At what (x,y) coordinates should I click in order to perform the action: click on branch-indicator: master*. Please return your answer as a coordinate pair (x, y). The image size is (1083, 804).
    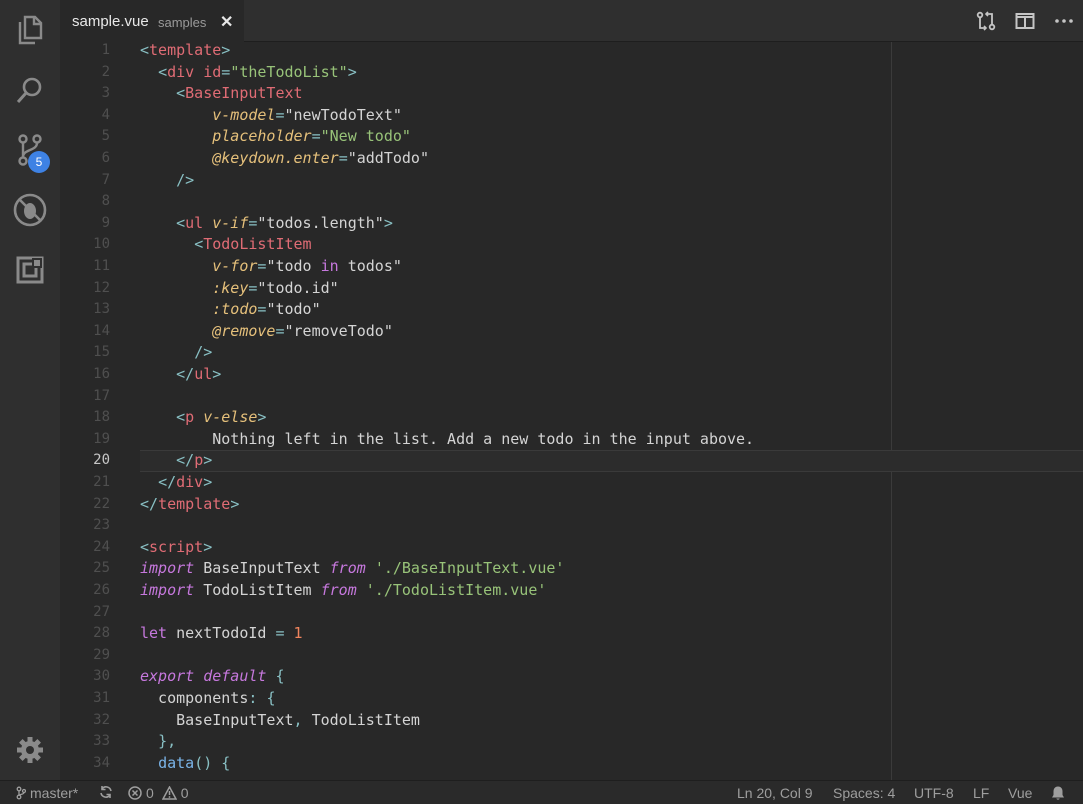
    Looking at the image, I should click on (47, 793).